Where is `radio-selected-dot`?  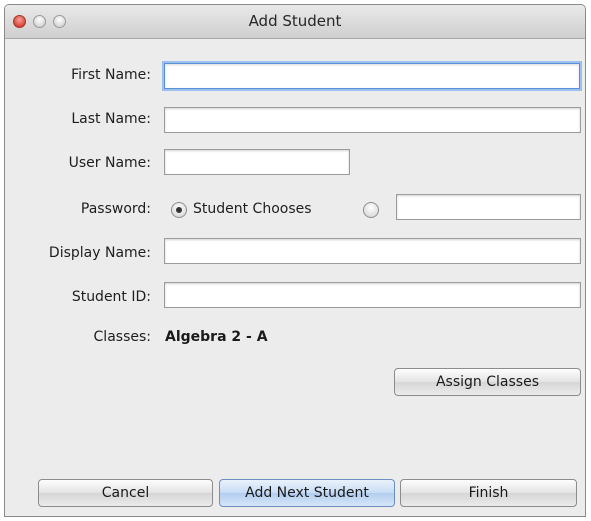
radio-selected-dot is located at coordinates (179, 210).